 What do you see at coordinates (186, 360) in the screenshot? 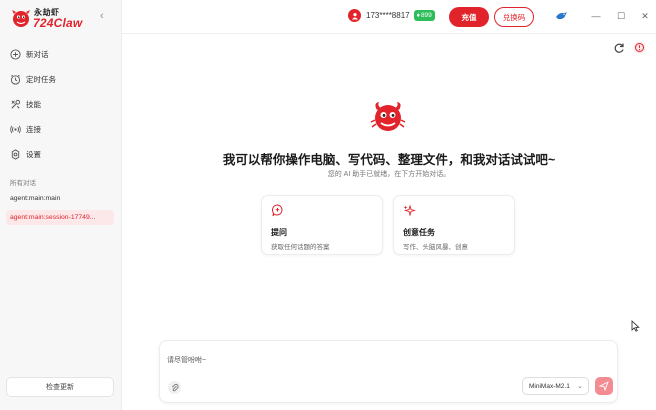
I see `message-input: 请尽管吩咐~` at bounding box center [186, 360].